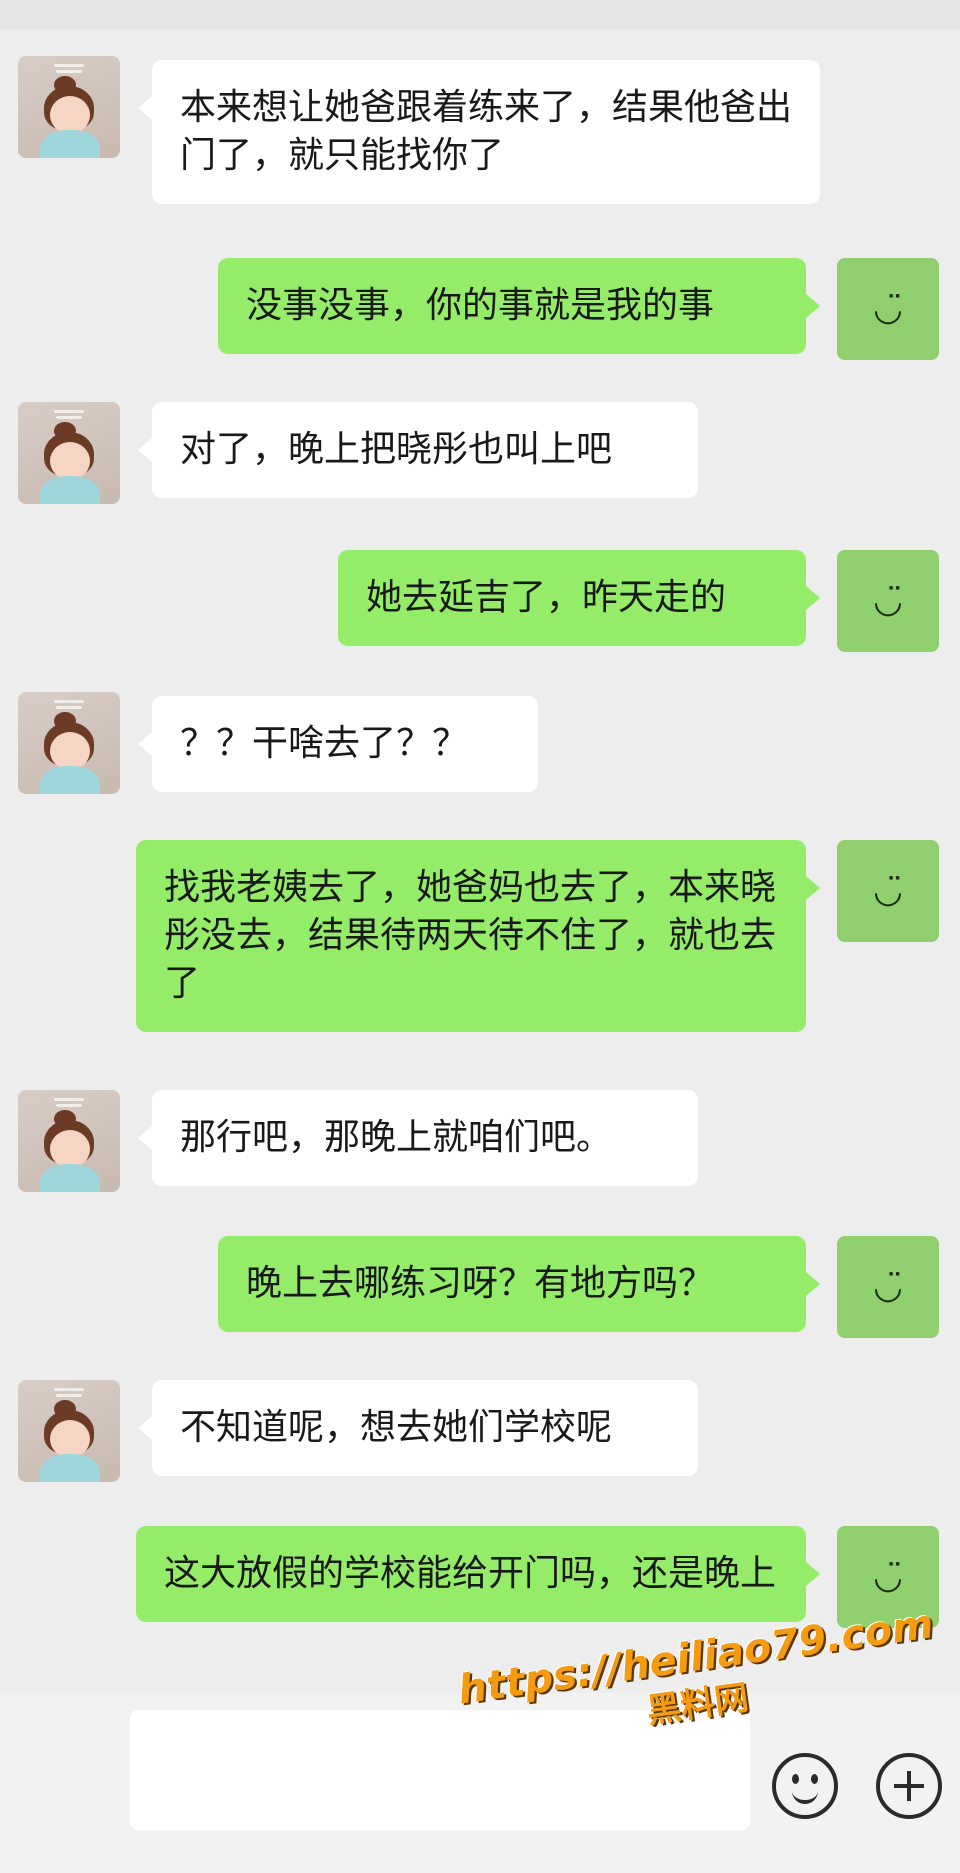  Describe the element at coordinates (418, 1428) in the screenshot. I see `incoming-message: 不知道呢，想去她们学校呢` at that location.